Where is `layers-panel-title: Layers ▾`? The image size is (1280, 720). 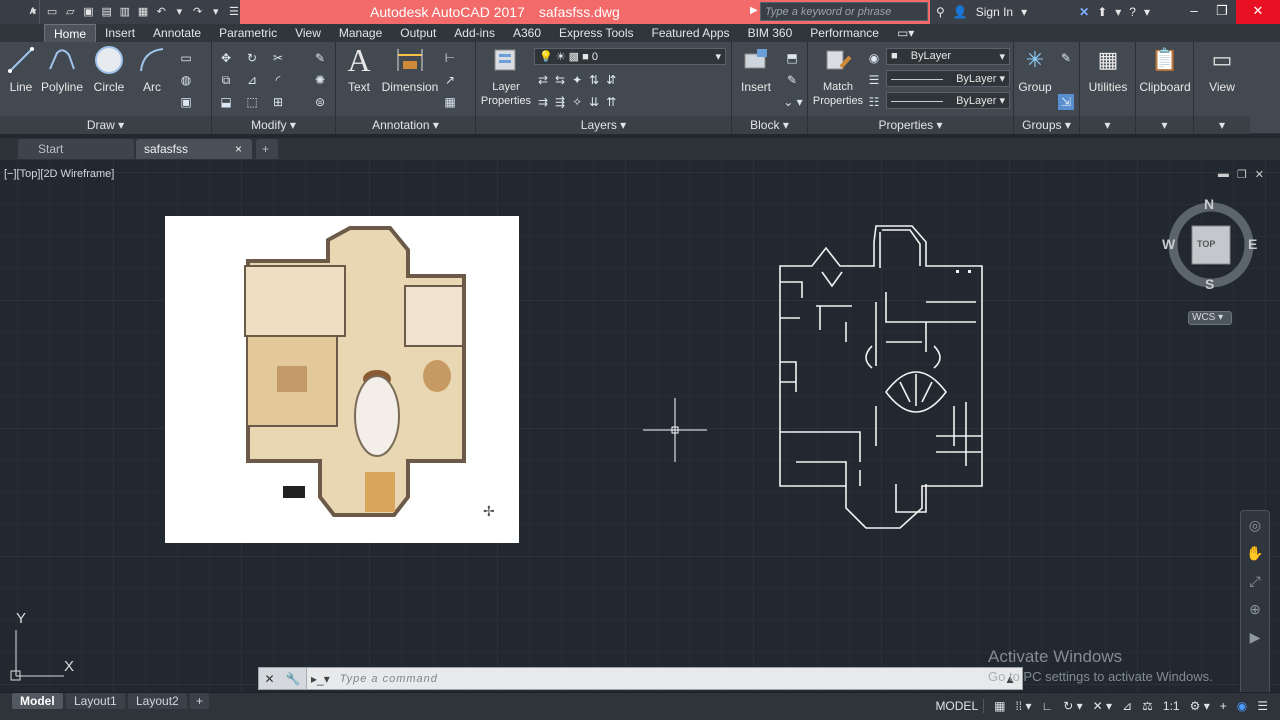
layers-panel-title: Layers ▾ is located at coordinates (603, 125).